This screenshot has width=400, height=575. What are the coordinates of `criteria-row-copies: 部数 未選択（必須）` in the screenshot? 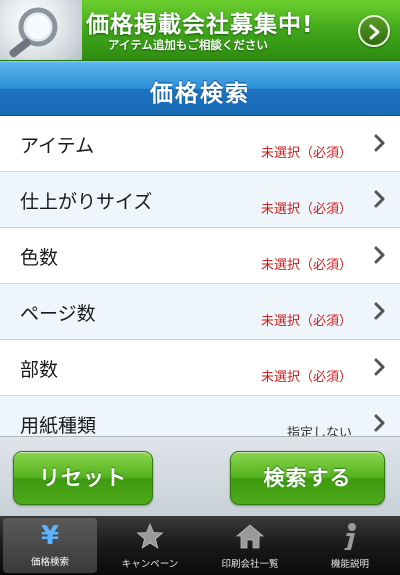 It's located at (200, 368).